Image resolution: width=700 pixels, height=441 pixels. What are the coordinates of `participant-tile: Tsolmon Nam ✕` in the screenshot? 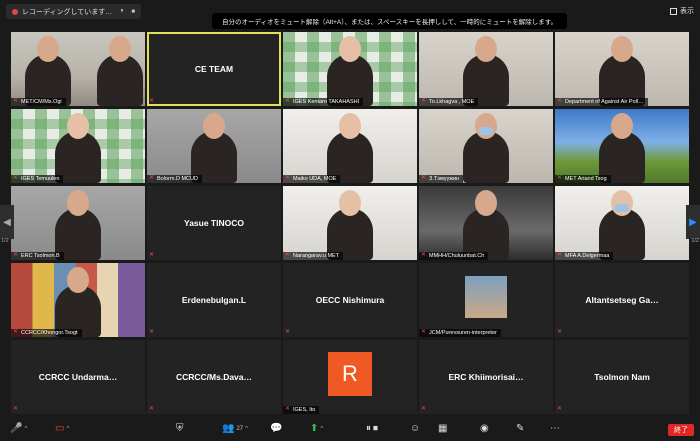 It's located at (622, 377).